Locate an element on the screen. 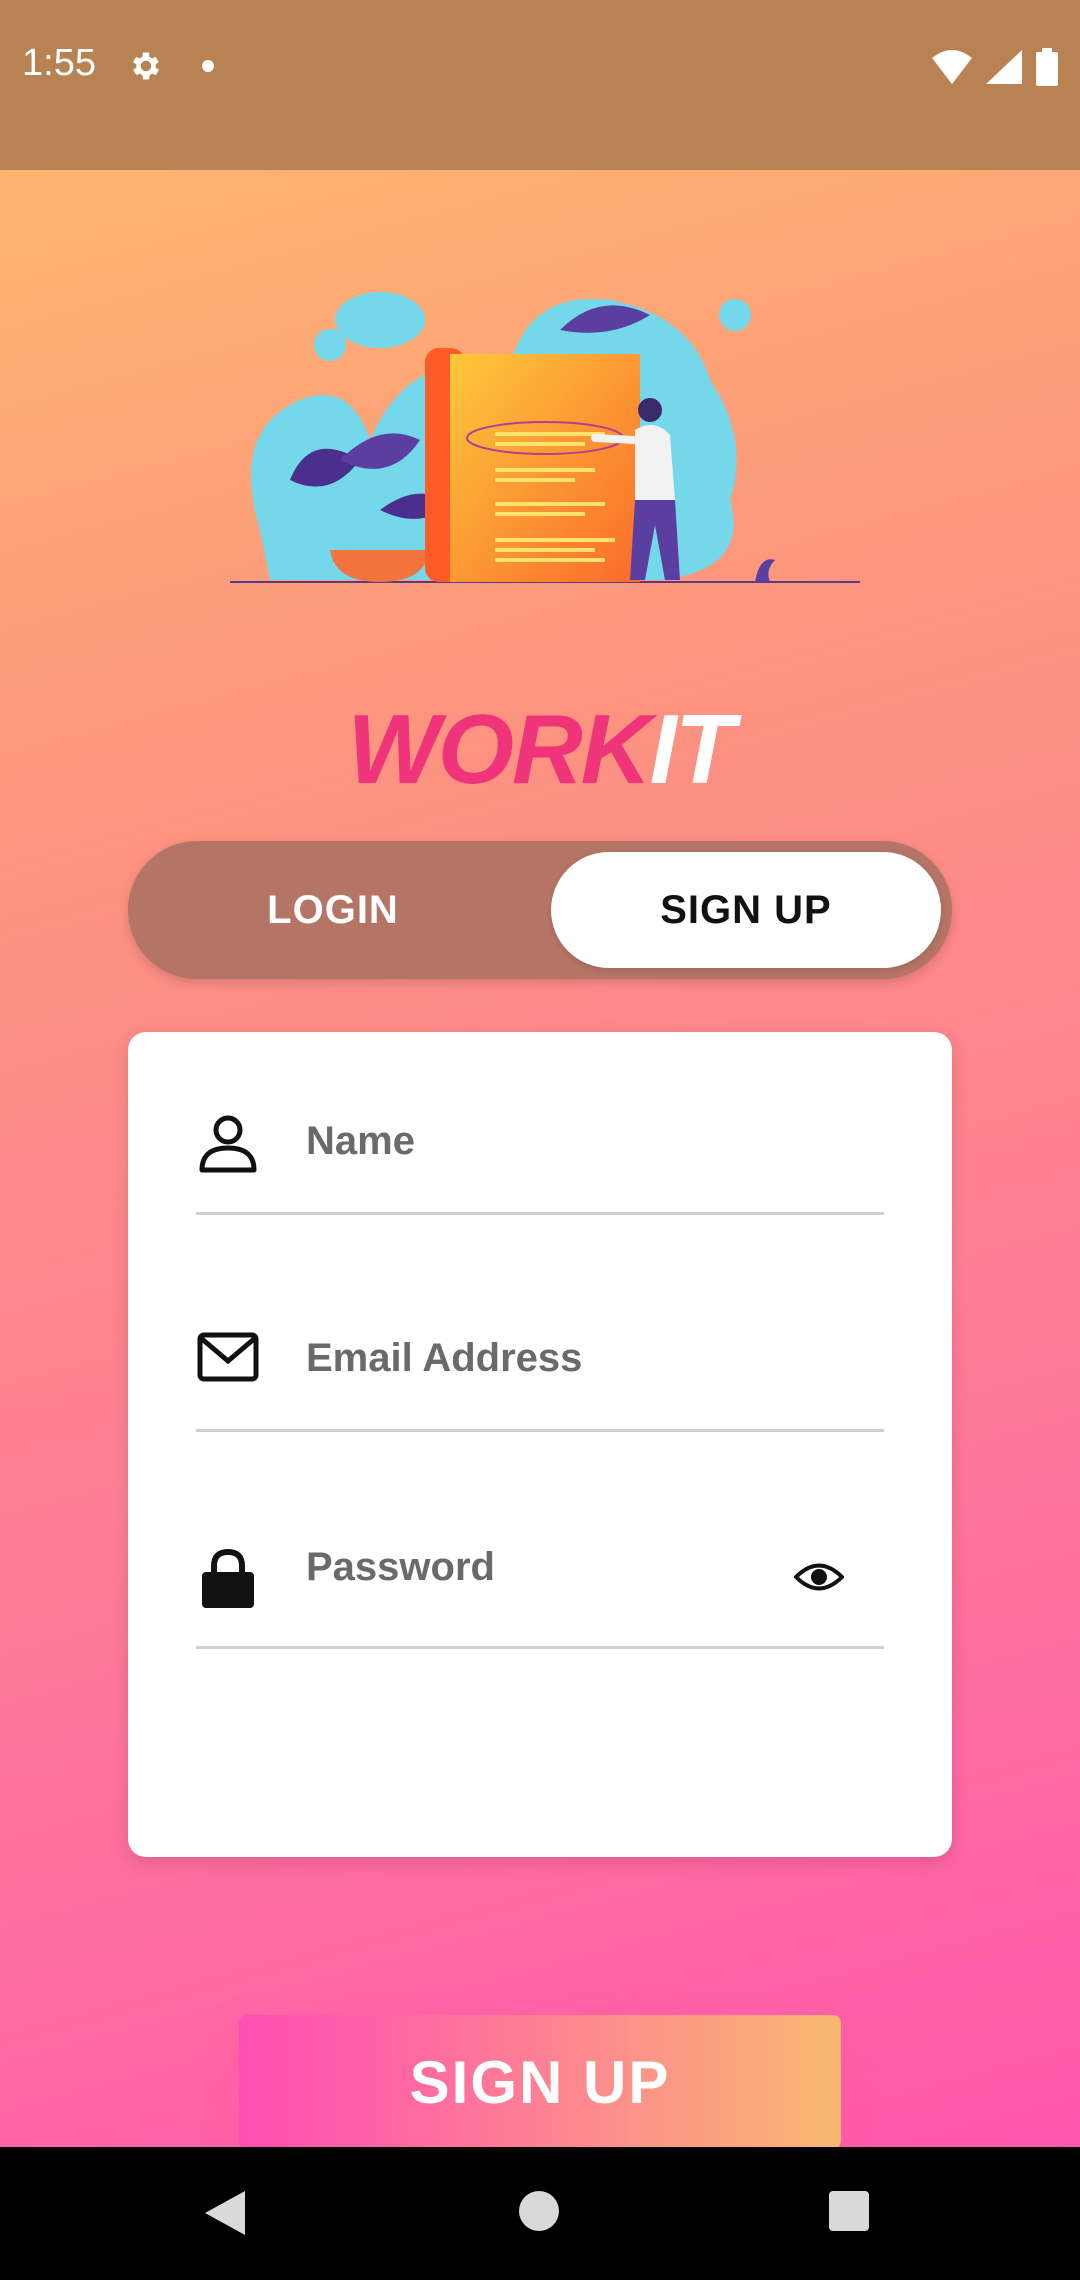 Image resolution: width=1080 pixels, height=2280 pixels. auth-mode-toggle: LOGIN SIGN UP is located at coordinates (540, 910).